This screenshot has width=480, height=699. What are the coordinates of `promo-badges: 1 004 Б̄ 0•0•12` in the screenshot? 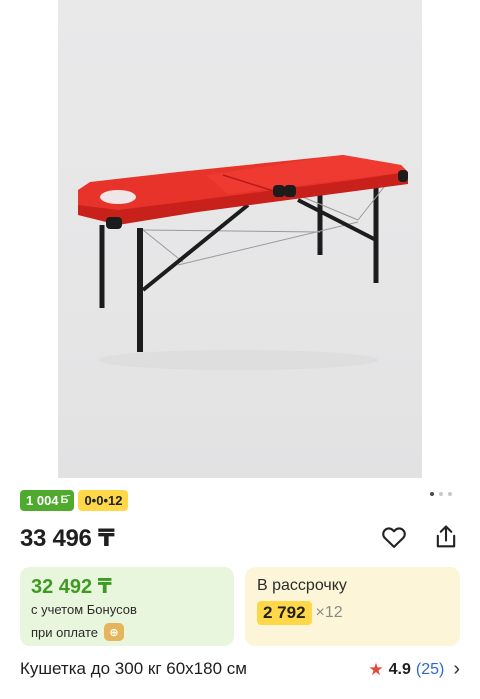 It's located at (74, 500).